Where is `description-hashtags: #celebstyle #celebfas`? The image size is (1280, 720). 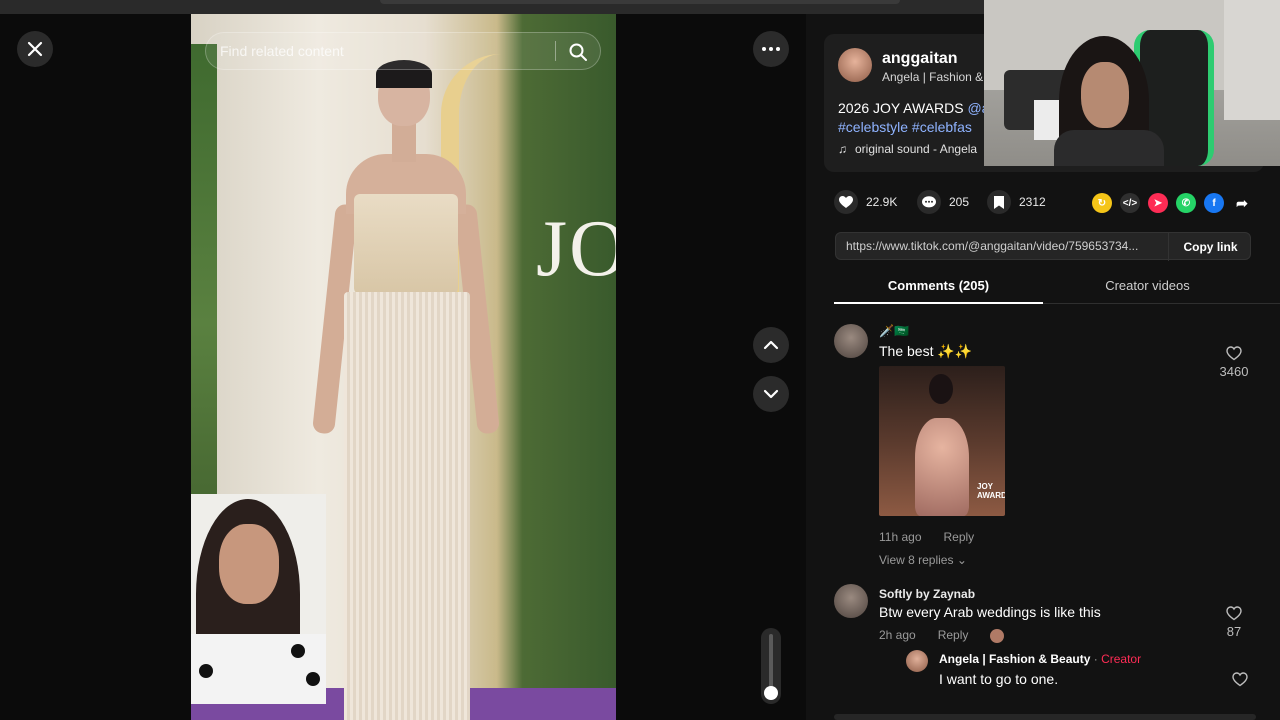
description-hashtags: #celebstyle #celebfas is located at coordinates (905, 127).